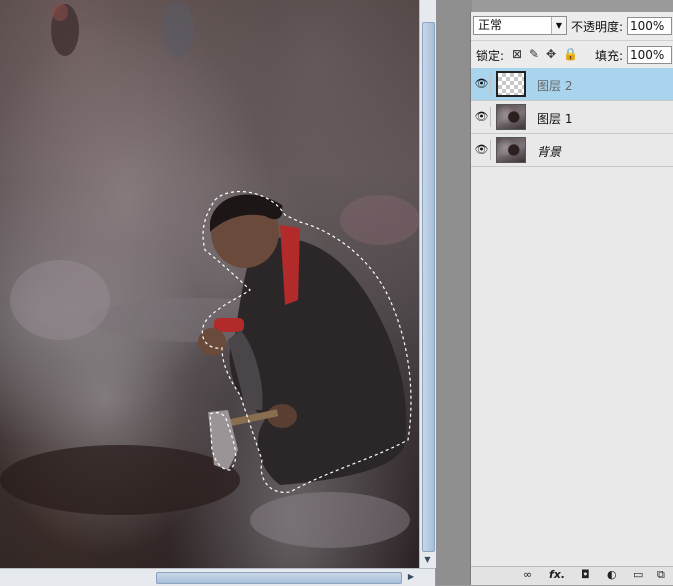 The image size is (673, 586). Describe the element at coordinates (649, 55) in the screenshot. I see `fill-field: 100%` at that location.